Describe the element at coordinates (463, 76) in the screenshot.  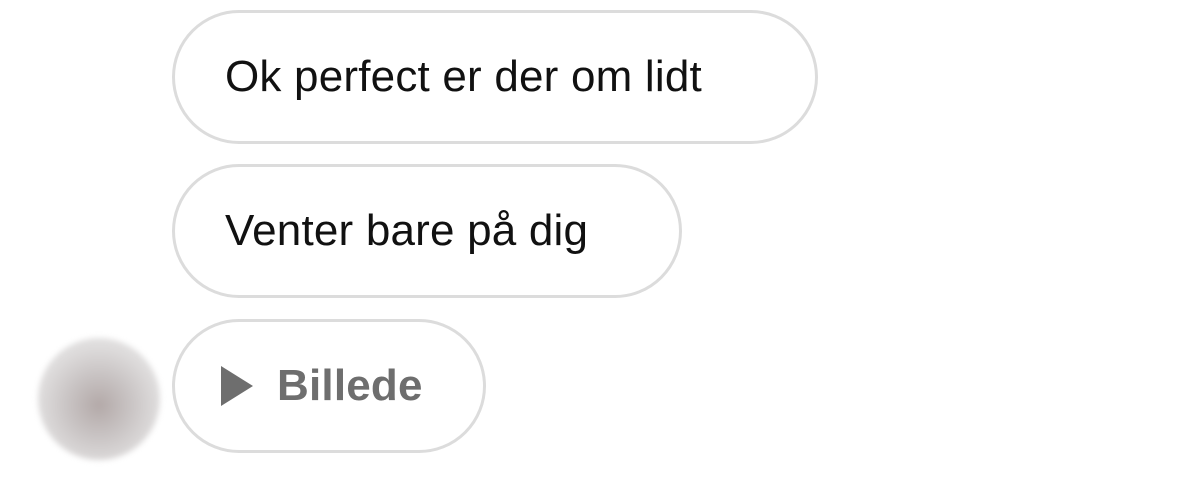
I see `message-text: Ok perfect er der om lidt` at that location.